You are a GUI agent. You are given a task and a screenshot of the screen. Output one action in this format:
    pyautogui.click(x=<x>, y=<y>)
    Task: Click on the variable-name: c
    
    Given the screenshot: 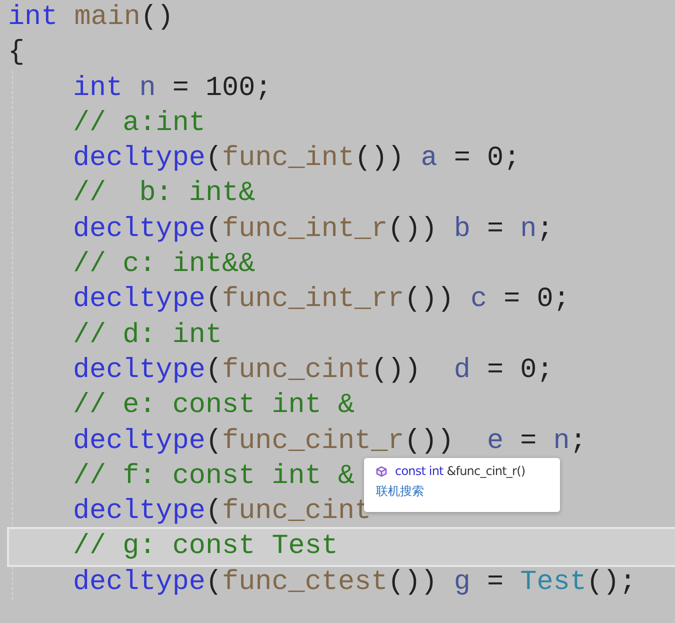 What is the action you would take?
    pyautogui.click(x=479, y=300)
    